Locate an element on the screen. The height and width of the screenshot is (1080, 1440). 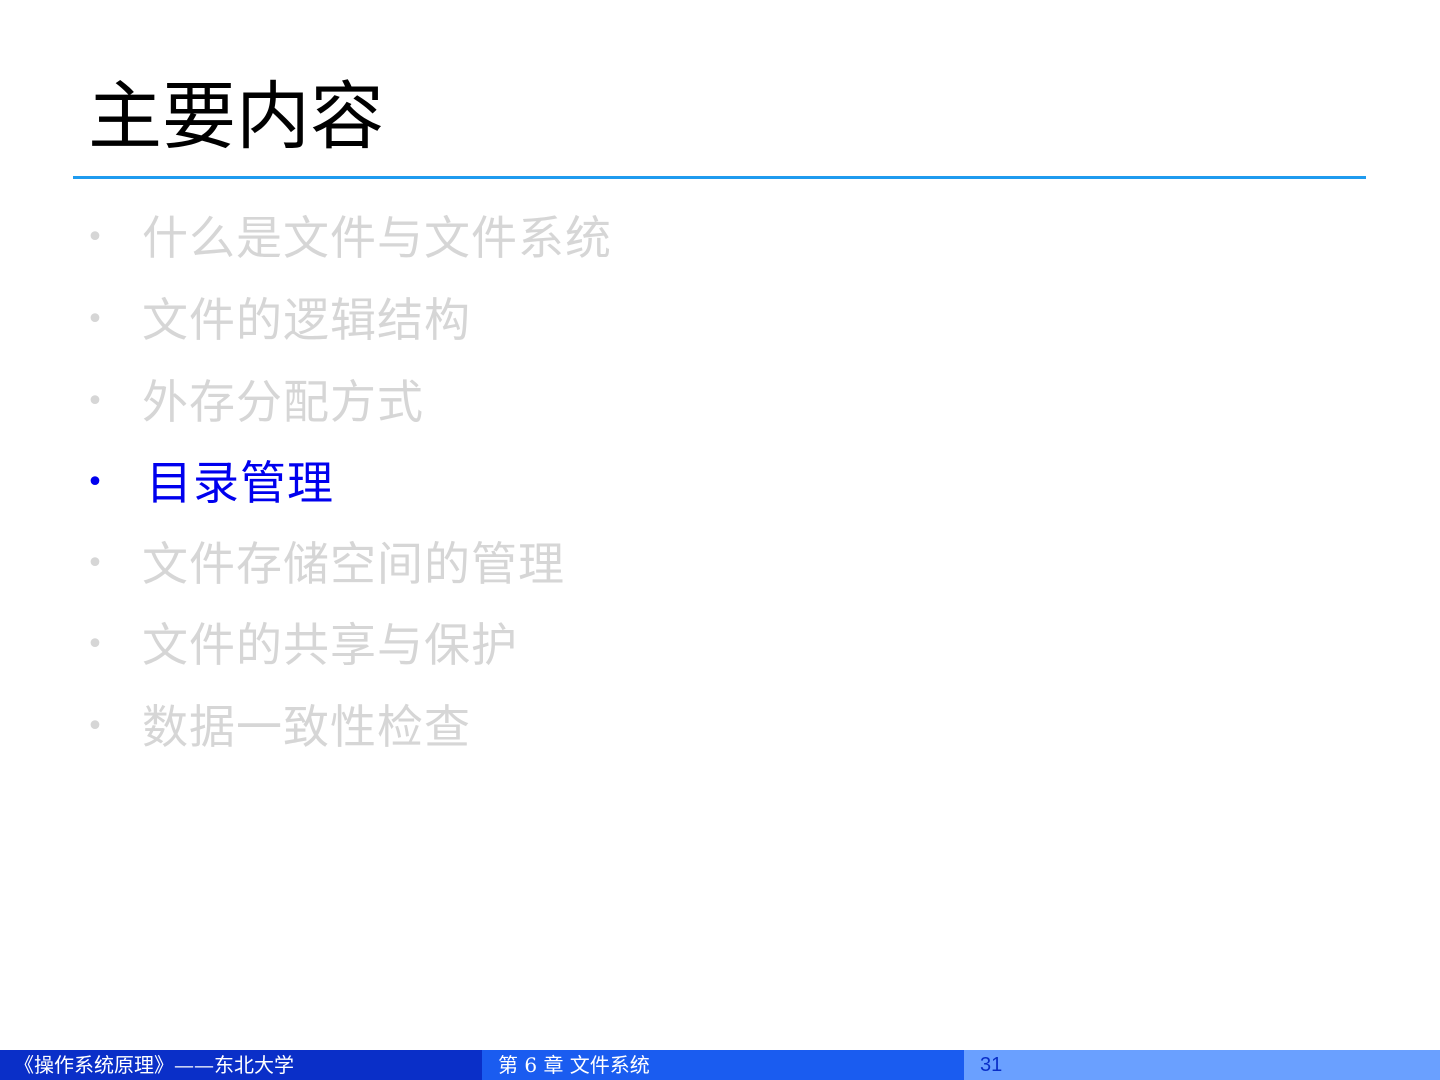
outline-item-label: 外存分配方式 is located at coordinates (283, 402).